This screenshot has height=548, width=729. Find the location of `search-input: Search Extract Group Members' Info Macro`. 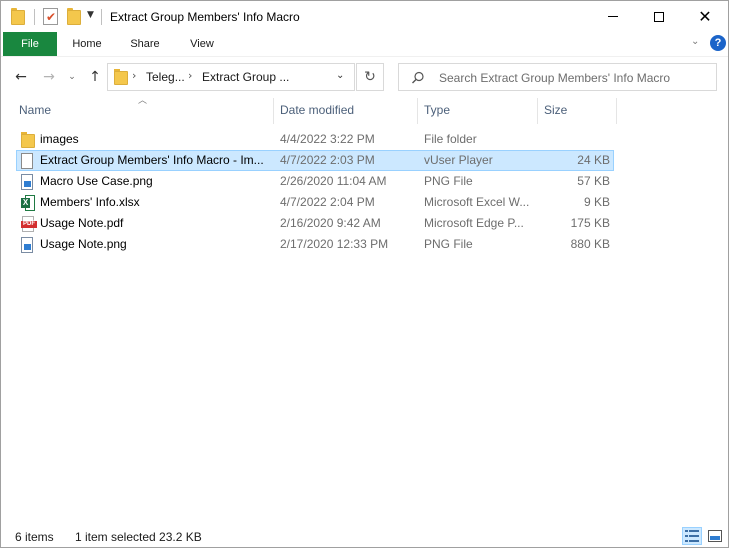

search-input: Search Extract Group Members' Info Macro is located at coordinates (557, 77).